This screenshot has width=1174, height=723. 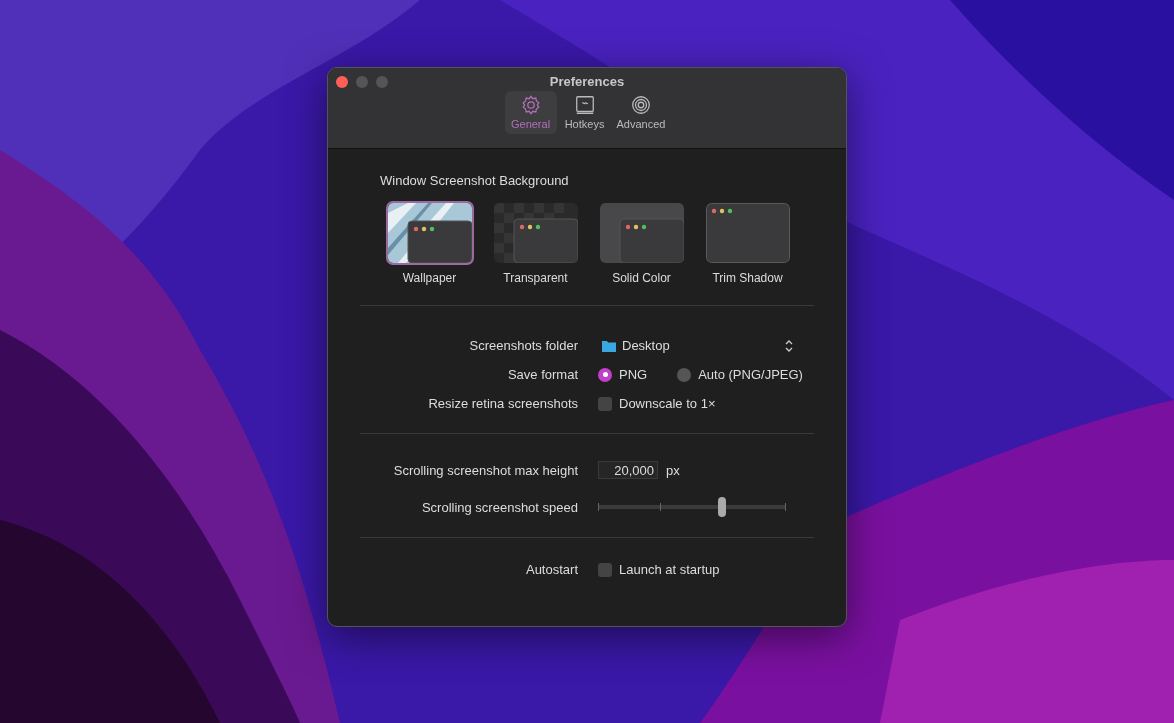 I want to click on folder-icon, so click(x=609, y=345).